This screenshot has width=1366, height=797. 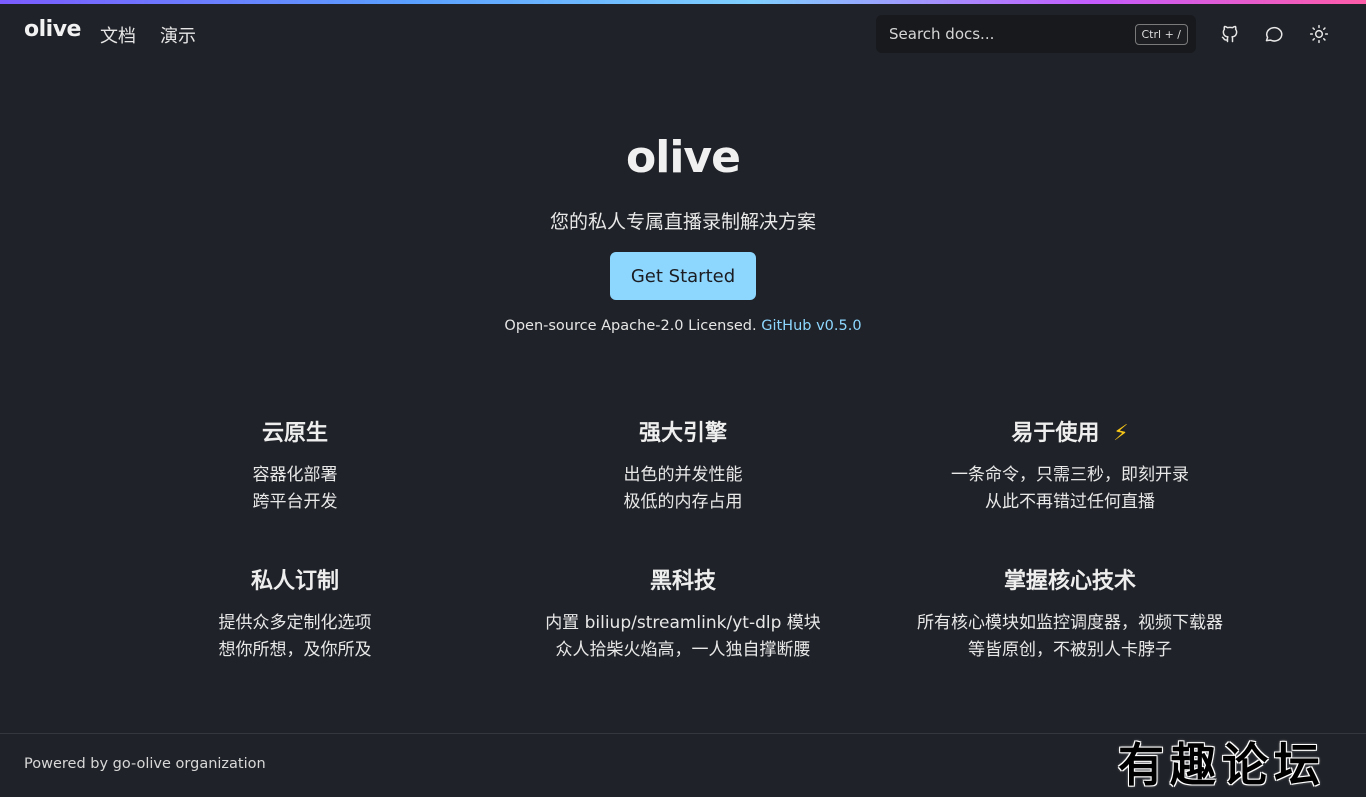 What do you see at coordinates (1070, 475) in the screenshot?
I see `feature-line: 一条命令，只需三秒，即刻开录` at bounding box center [1070, 475].